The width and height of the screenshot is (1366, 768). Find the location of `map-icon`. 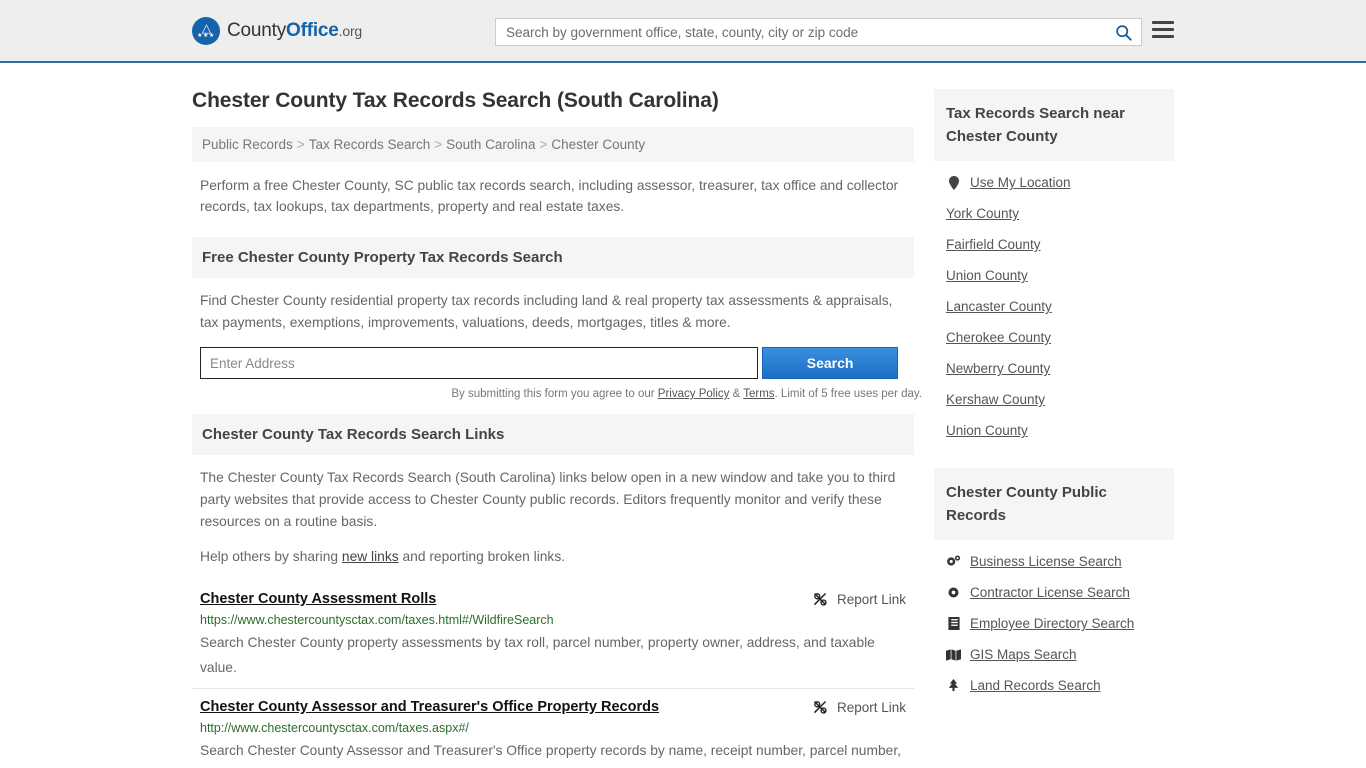

map-icon is located at coordinates (953, 654).